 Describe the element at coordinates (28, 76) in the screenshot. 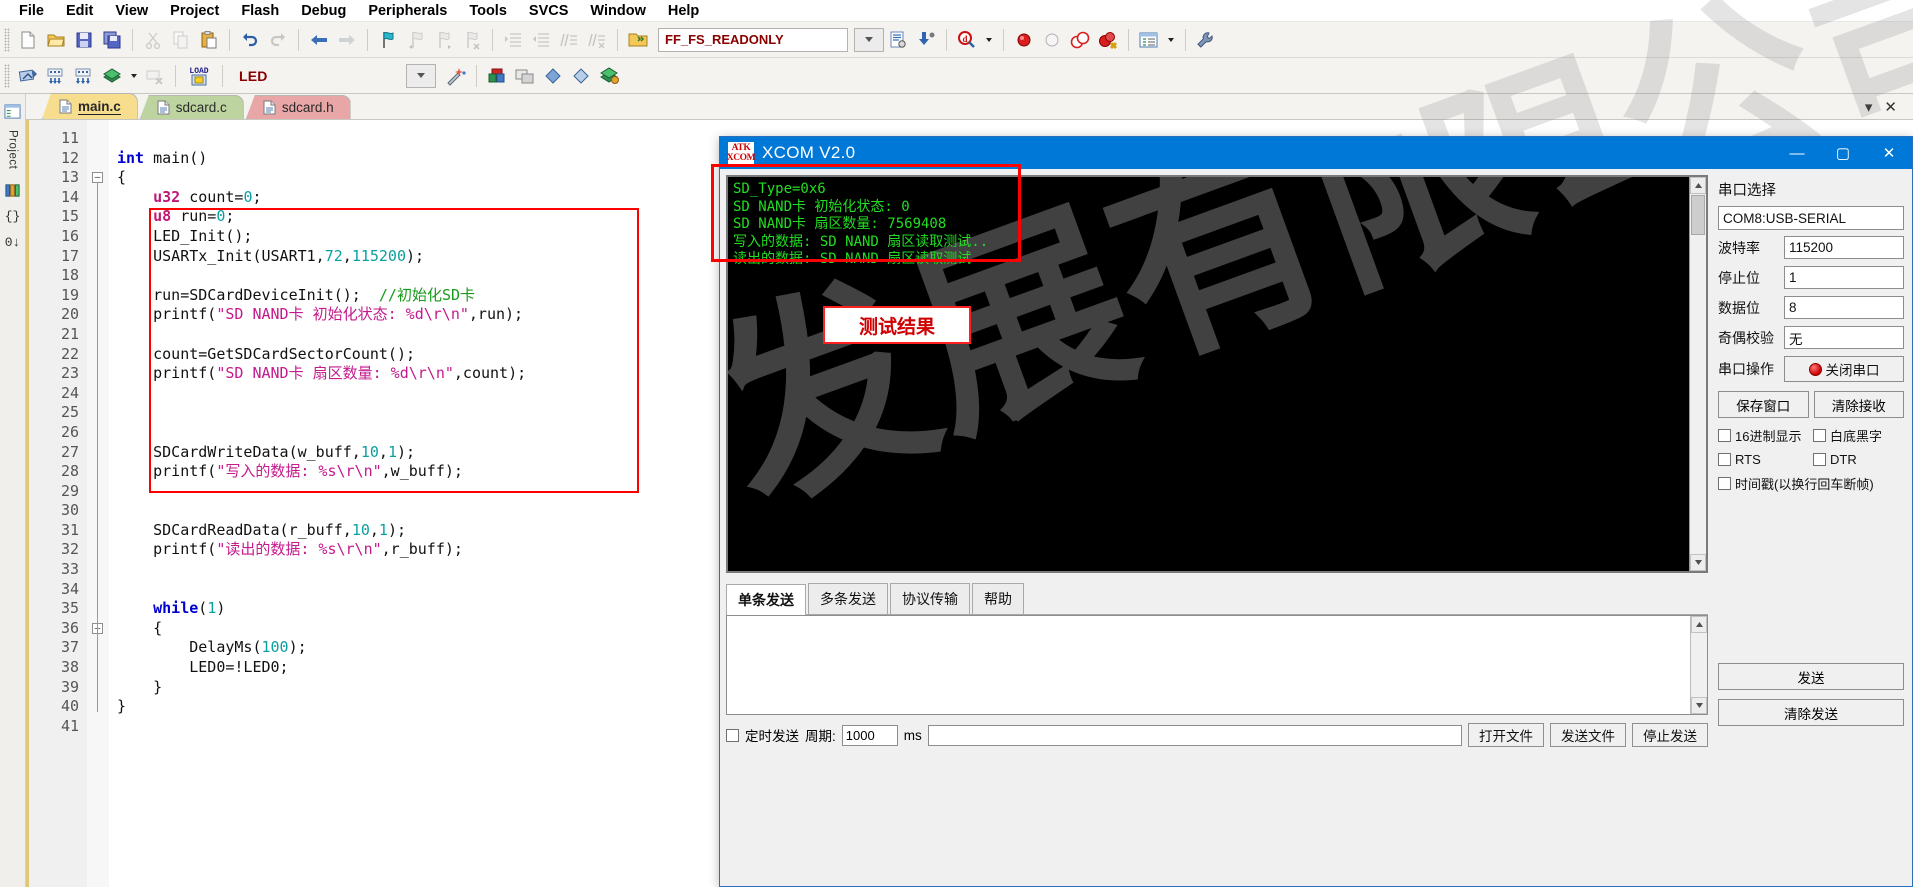

I see `translate-icon` at that location.